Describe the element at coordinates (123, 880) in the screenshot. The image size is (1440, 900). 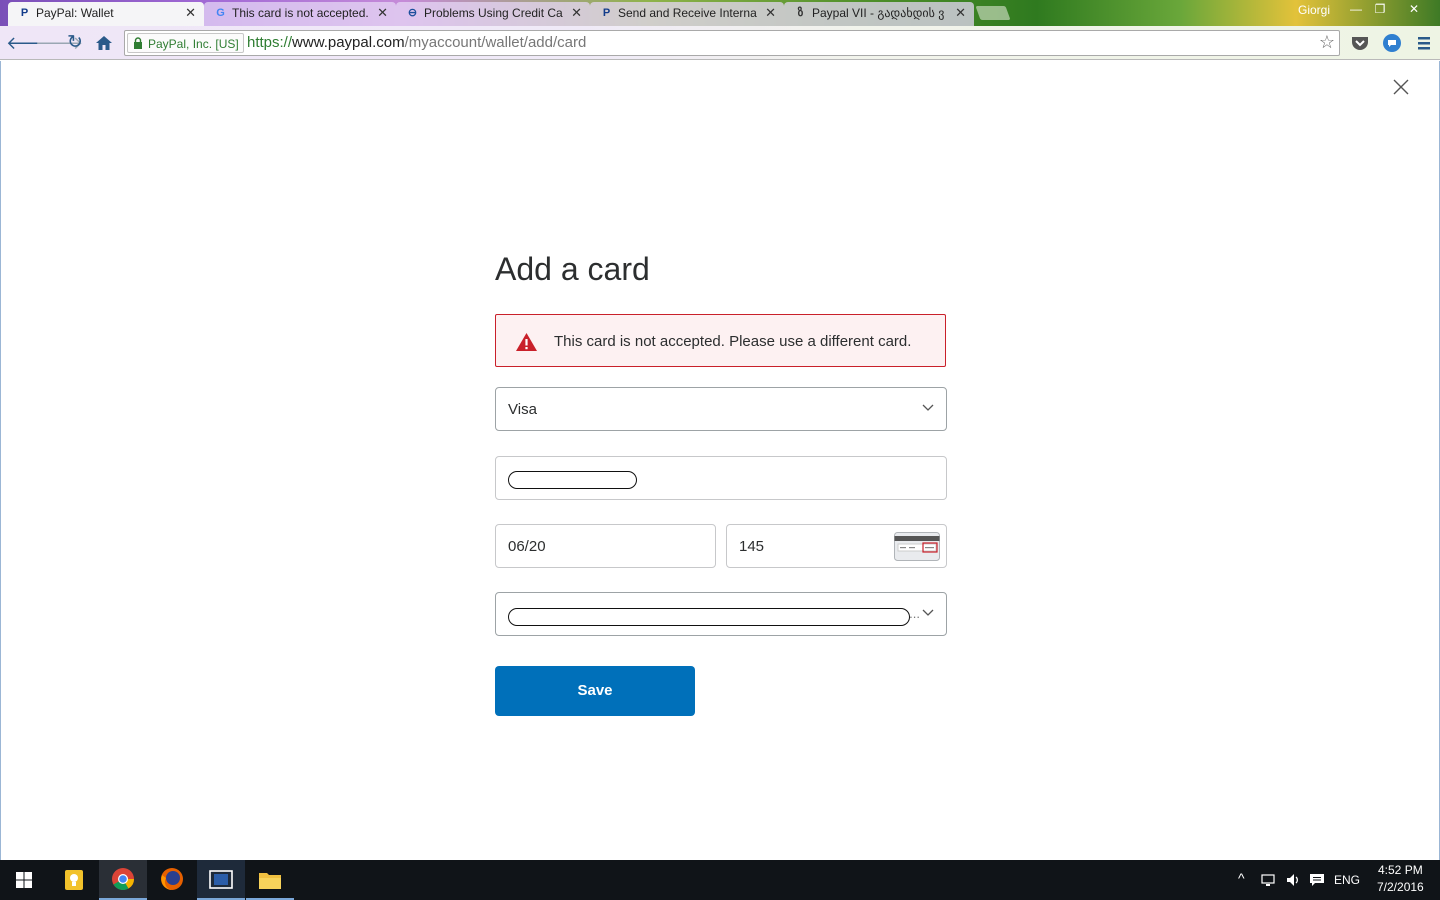
I see `chrome-icon` at that location.